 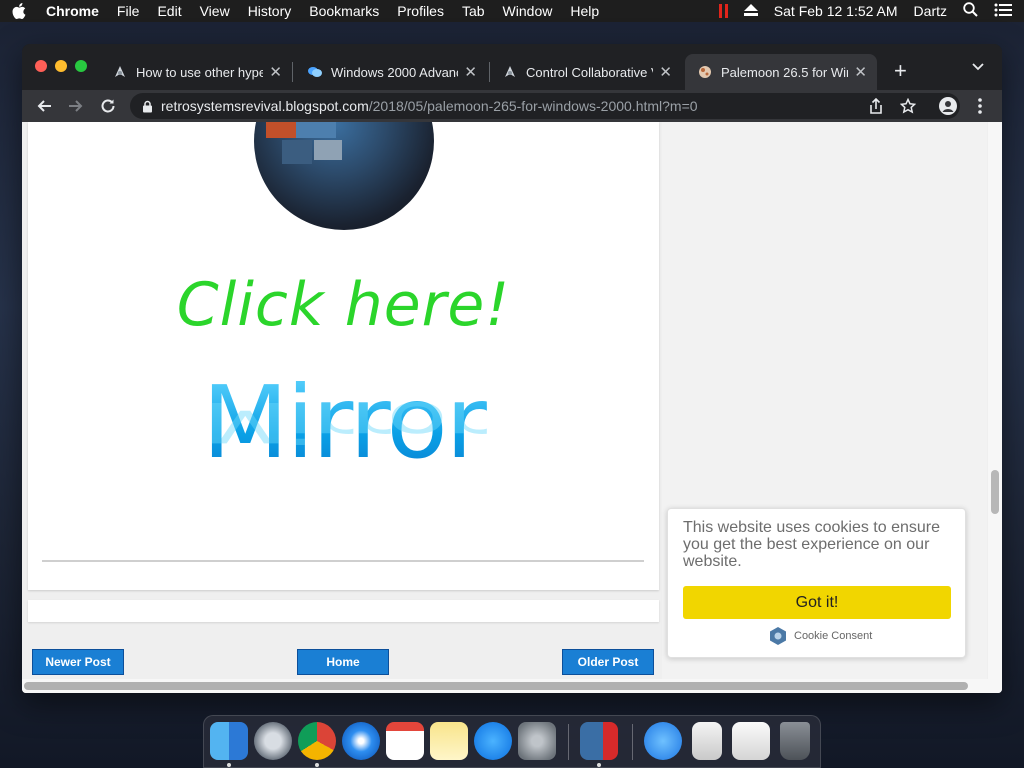 What do you see at coordinates (215, 11) in the screenshot?
I see `menu-view: View` at bounding box center [215, 11].